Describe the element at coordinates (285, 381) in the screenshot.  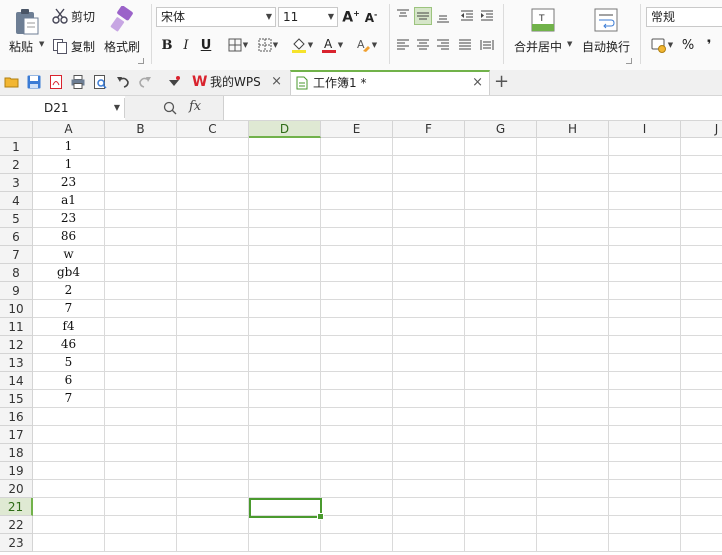
I see `cell-d14` at that location.